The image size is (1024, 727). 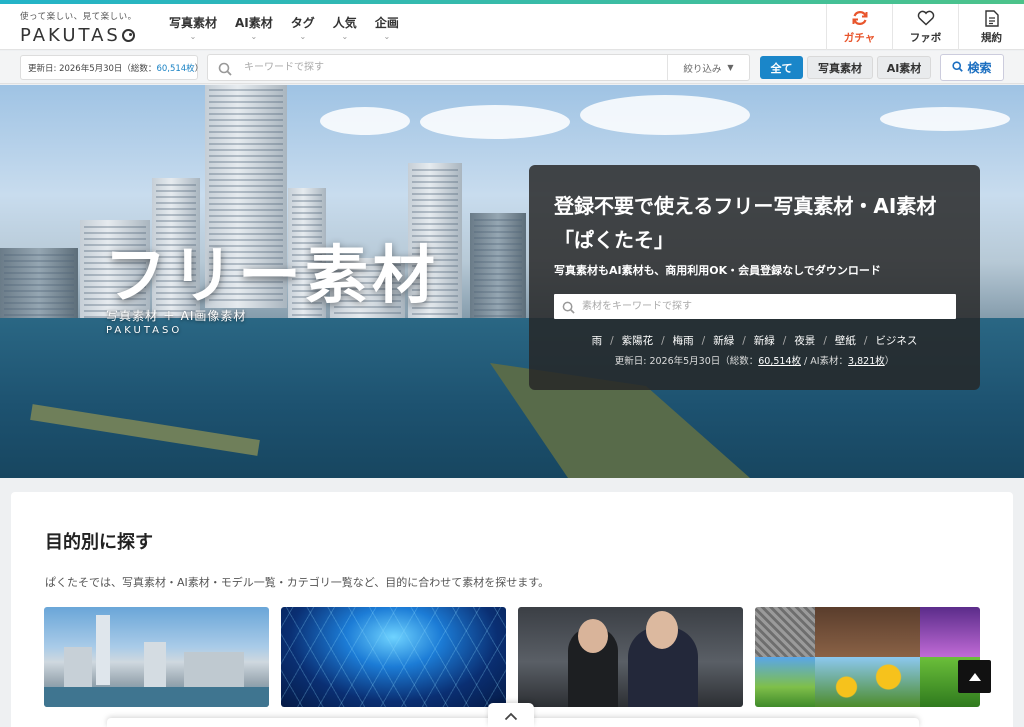 I want to click on update-info: 更新日: 2026年5月30日（総数： 60,514枚）, so click(x=111, y=67).